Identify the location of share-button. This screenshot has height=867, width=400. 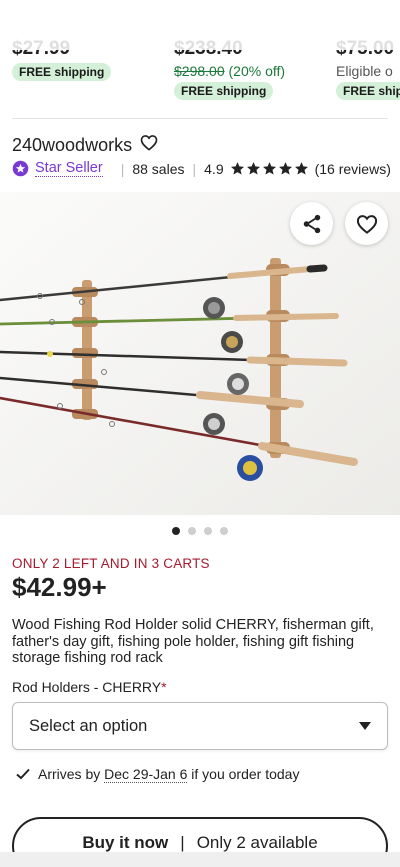
(311, 223).